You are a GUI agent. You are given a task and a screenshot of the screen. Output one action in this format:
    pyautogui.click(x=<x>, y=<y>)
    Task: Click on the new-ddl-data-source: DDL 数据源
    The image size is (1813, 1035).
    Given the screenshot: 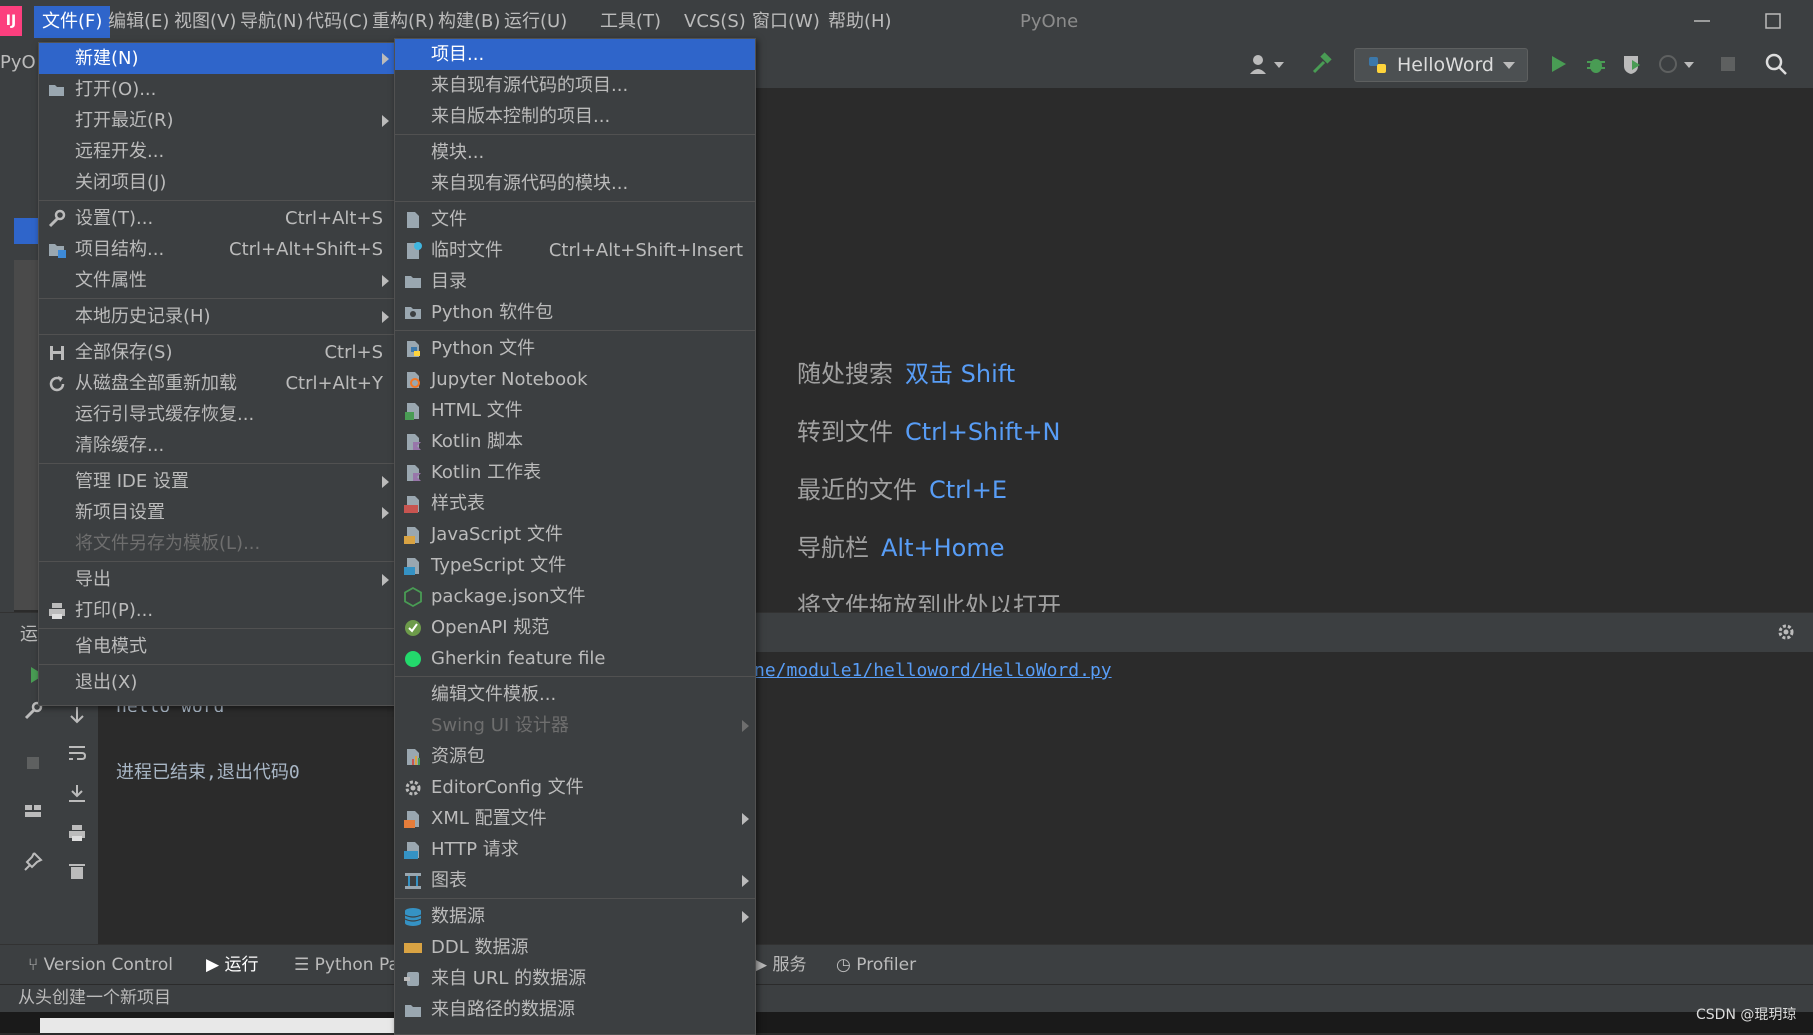 What is the action you would take?
    pyautogui.click(x=575, y=947)
    